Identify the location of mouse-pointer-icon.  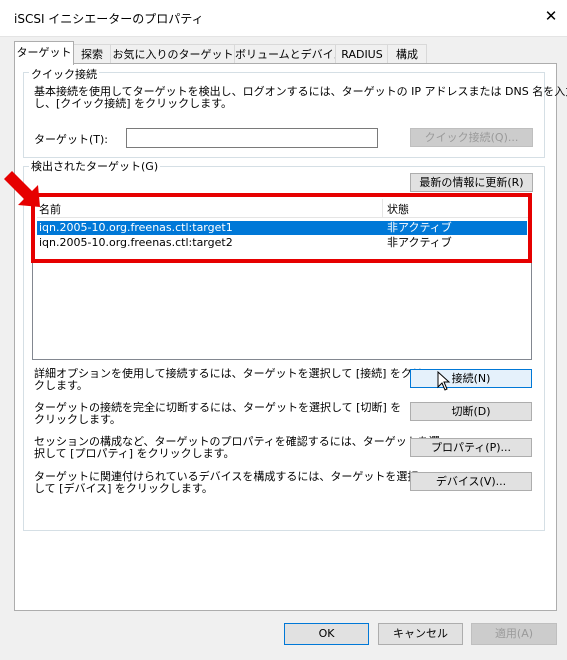
(444, 381).